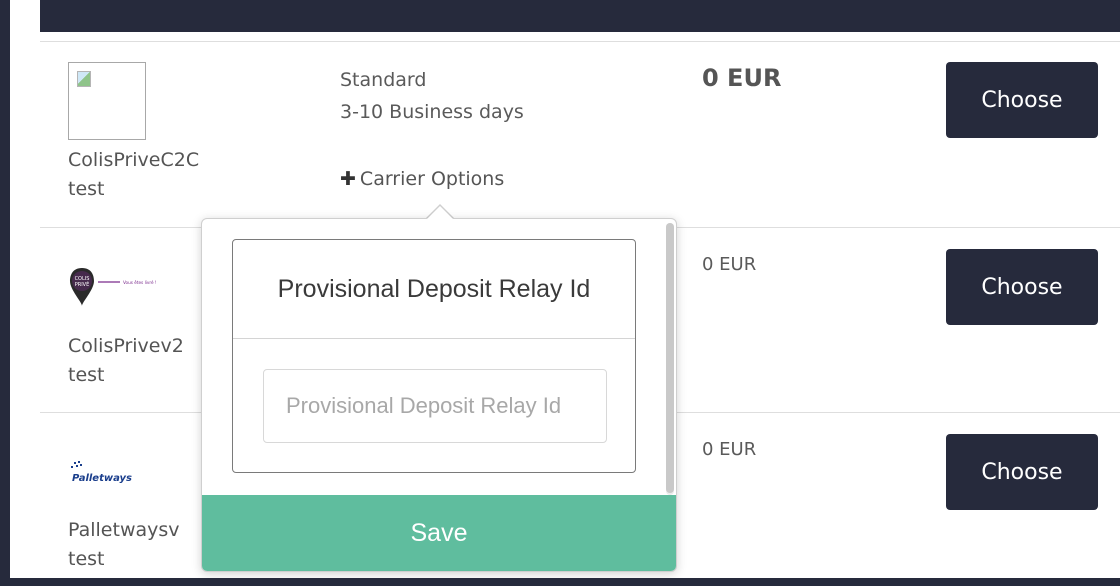 The width and height of the screenshot is (1120, 586). I want to click on row-divider, so click(580, 41).